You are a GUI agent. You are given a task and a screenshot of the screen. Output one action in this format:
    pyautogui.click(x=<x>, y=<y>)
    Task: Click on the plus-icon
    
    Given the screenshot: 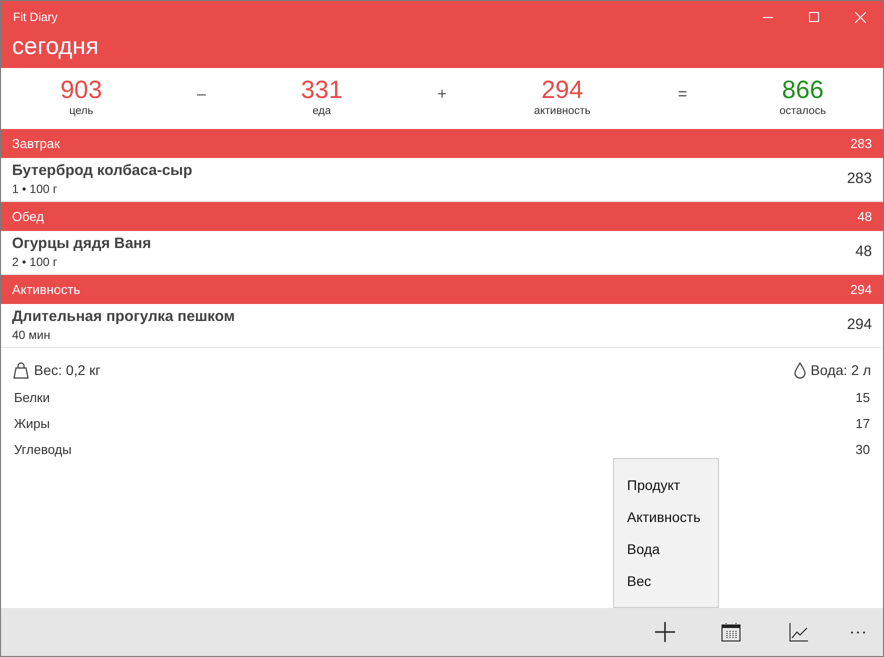 What is the action you would take?
    pyautogui.click(x=665, y=632)
    